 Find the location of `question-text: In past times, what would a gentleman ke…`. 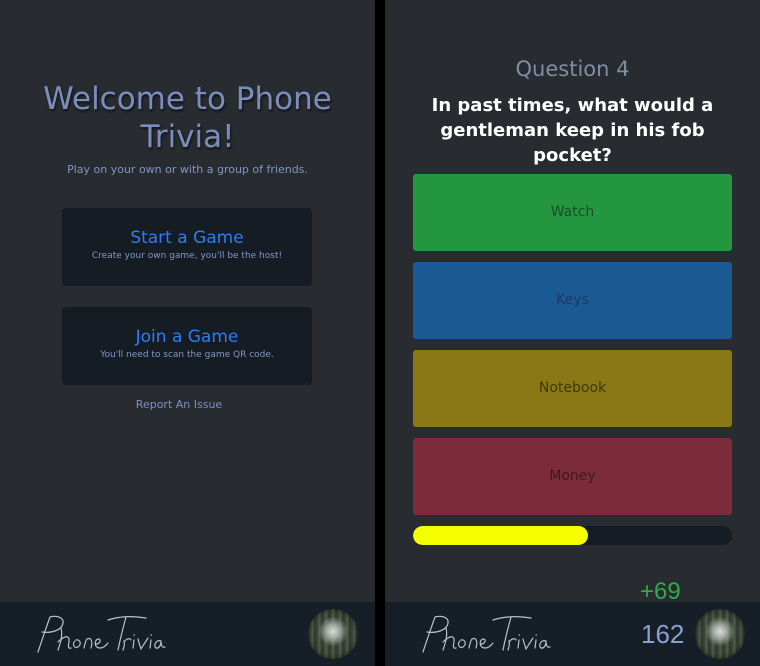

question-text: In past times, what would a gentleman ke… is located at coordinates (572, 130).